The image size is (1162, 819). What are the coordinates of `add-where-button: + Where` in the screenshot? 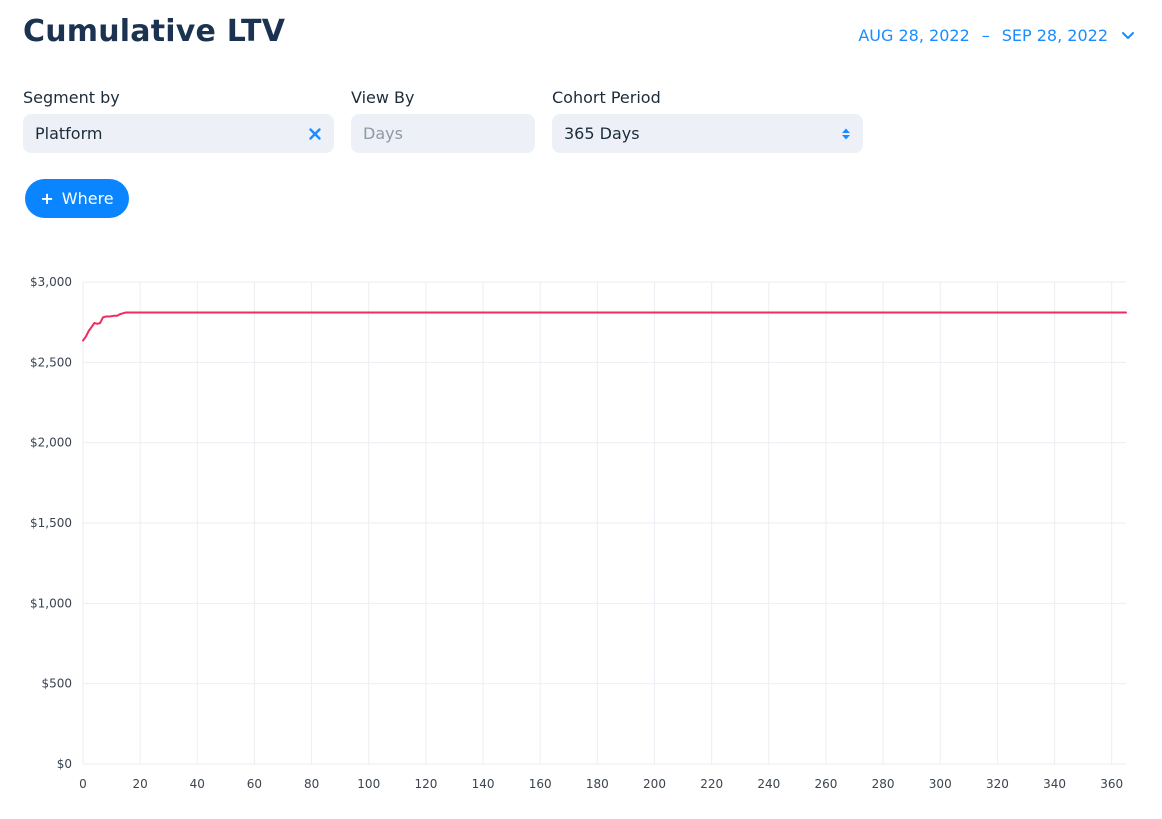 It's located at (77, 198).